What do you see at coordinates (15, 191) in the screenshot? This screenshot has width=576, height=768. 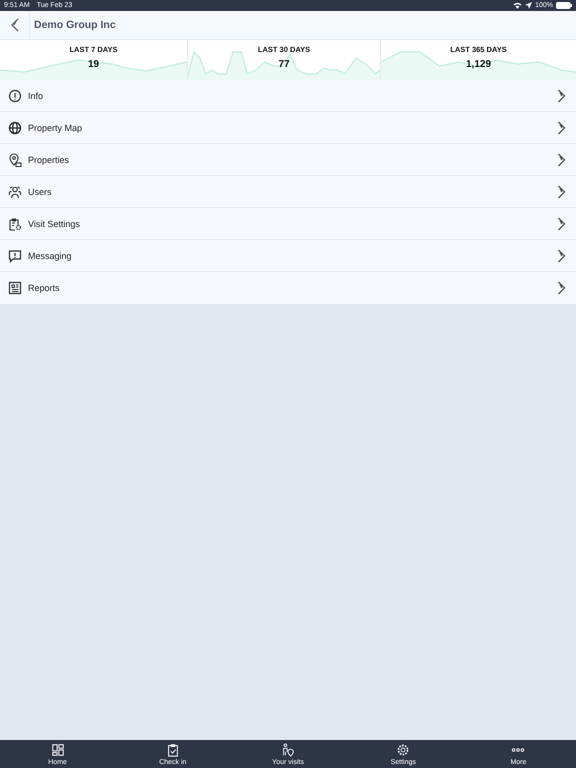 I see `users-icon` at bounding box center [15, 191].